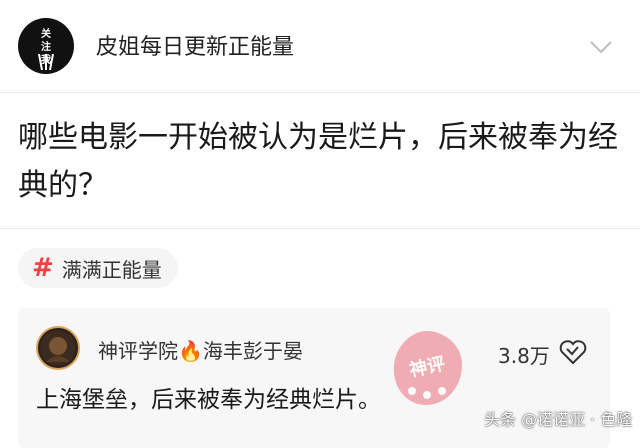 This screenshot has width=640, height=448. I want to click on header-divider, so click(320, 92).